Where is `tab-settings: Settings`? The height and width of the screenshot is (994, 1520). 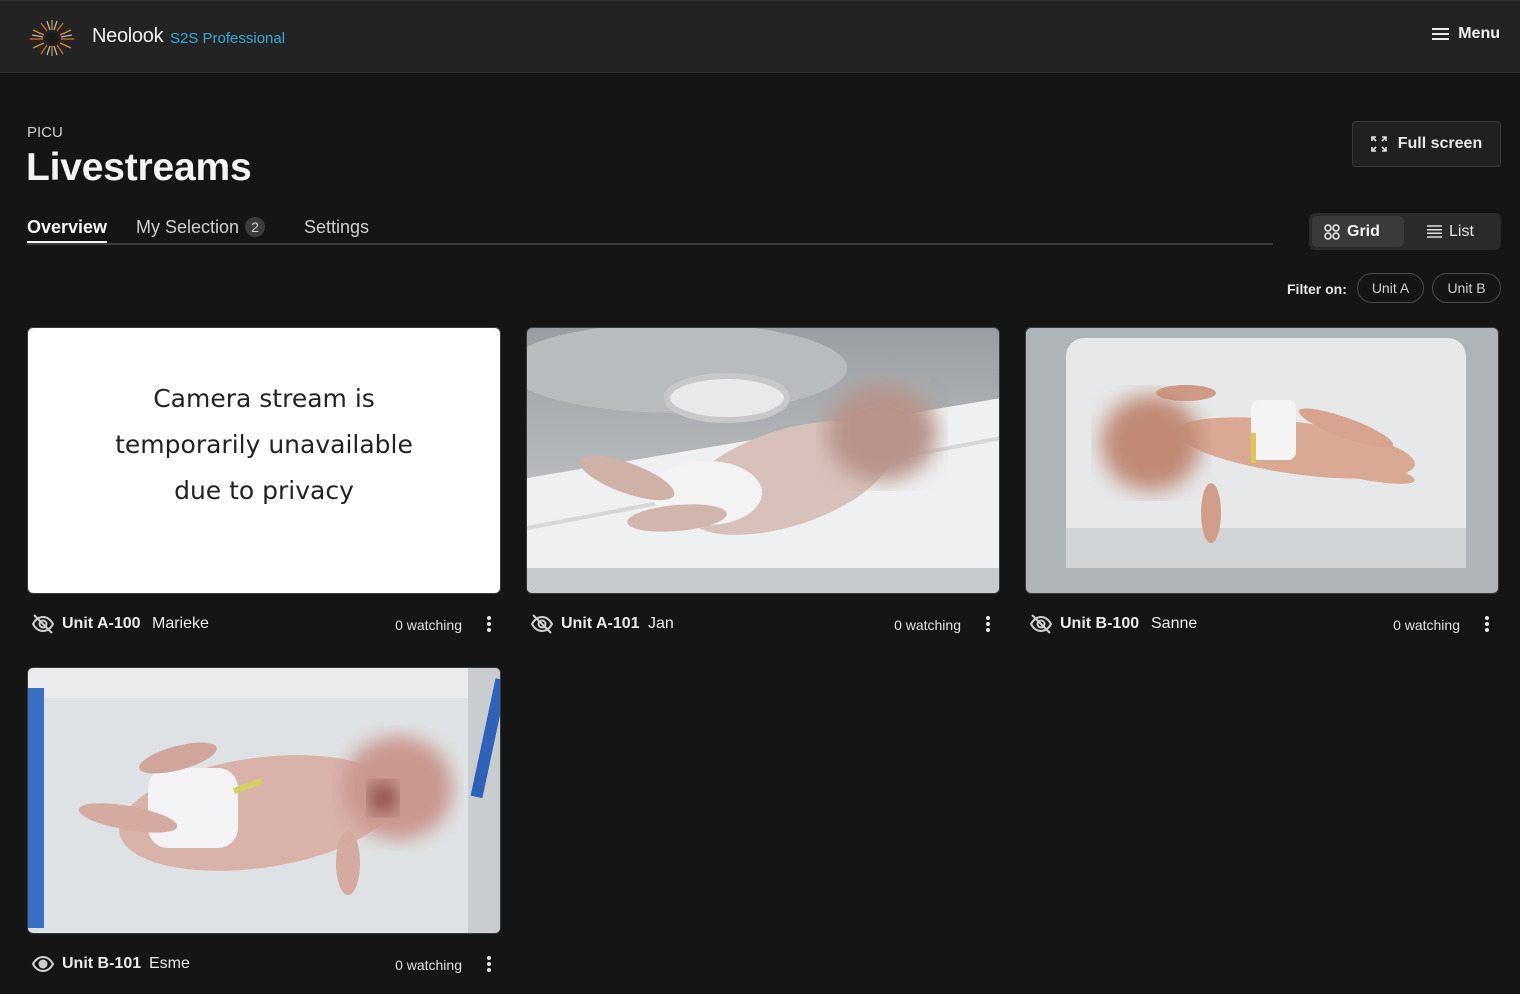 tab-settings: Settings is located at coordinates (336, 227).